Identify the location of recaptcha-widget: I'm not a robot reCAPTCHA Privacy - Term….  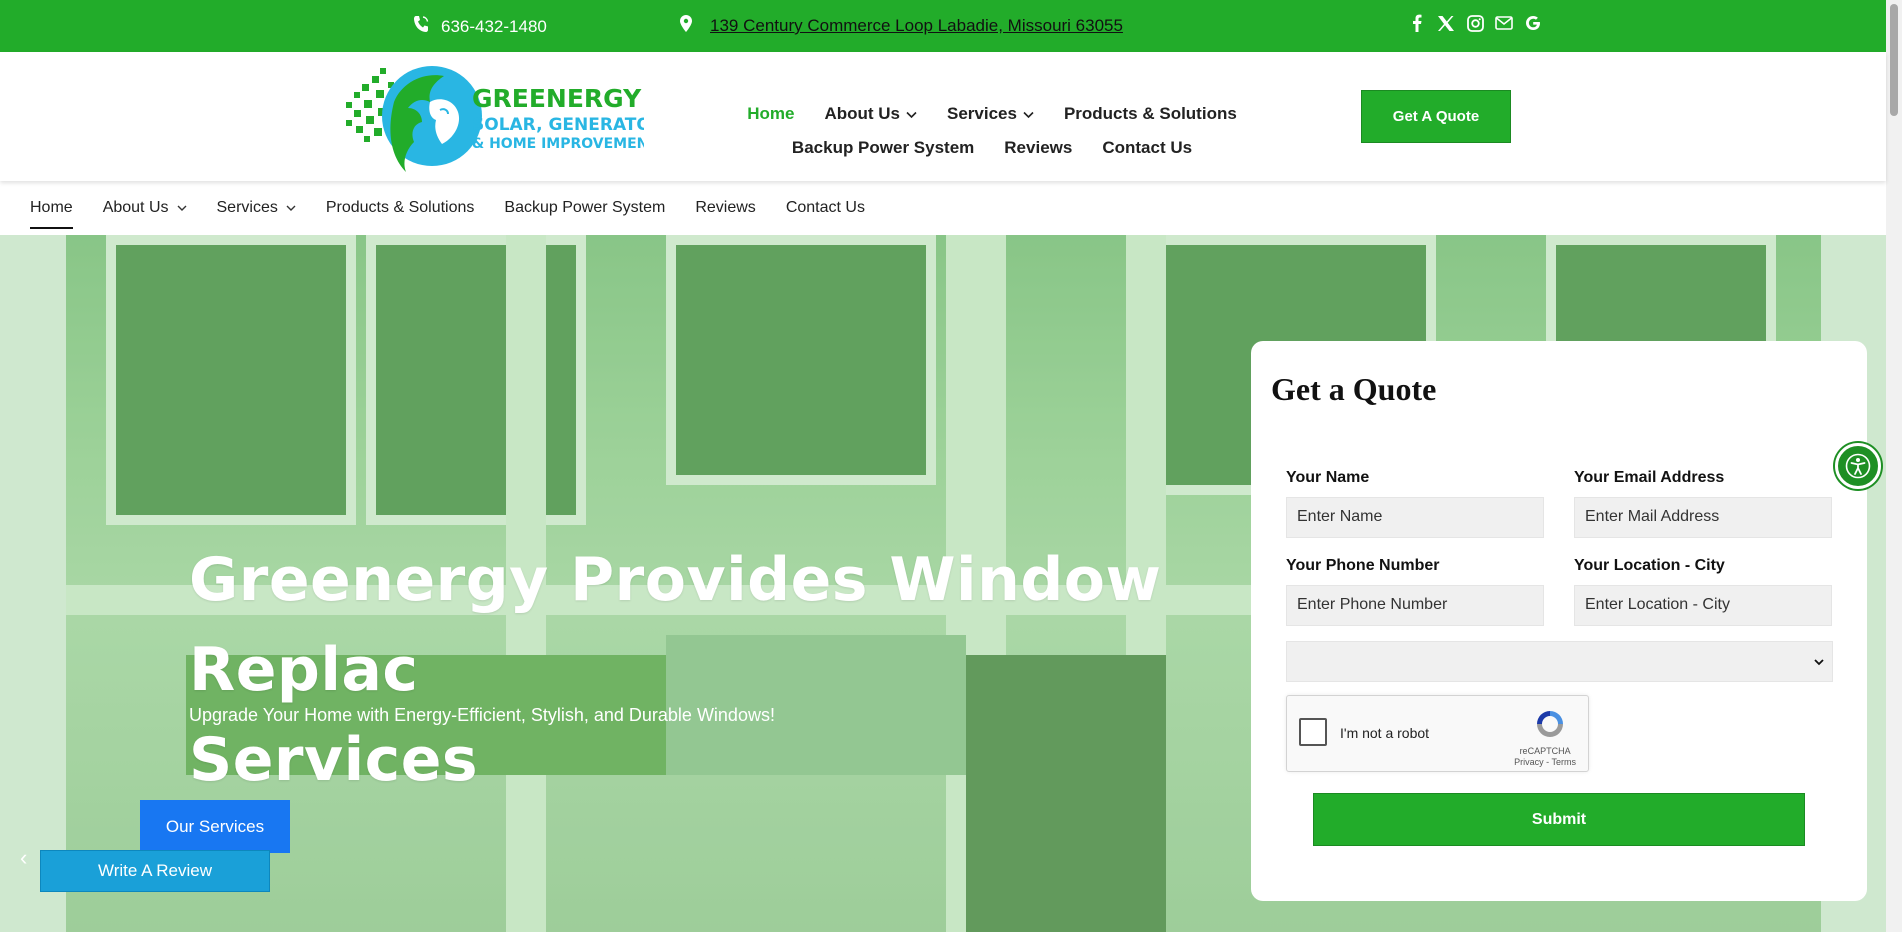
(1437, 733).